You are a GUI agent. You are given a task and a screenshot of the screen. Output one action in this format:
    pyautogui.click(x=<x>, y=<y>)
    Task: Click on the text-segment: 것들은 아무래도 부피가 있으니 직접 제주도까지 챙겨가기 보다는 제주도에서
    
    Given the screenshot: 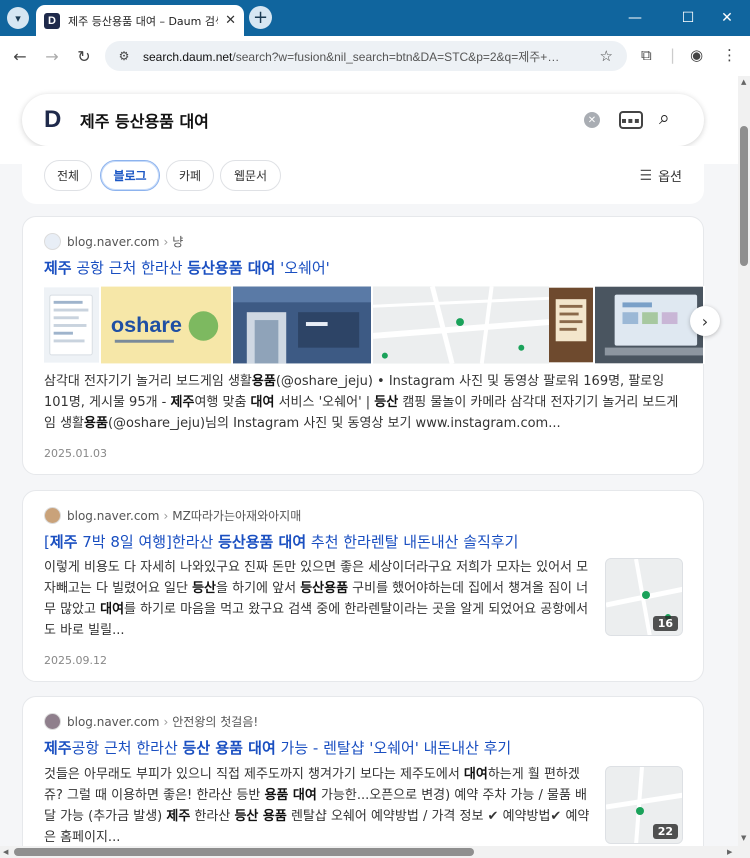 What is the action you would take?
    pyautogui.click(x=254, y=774)
    